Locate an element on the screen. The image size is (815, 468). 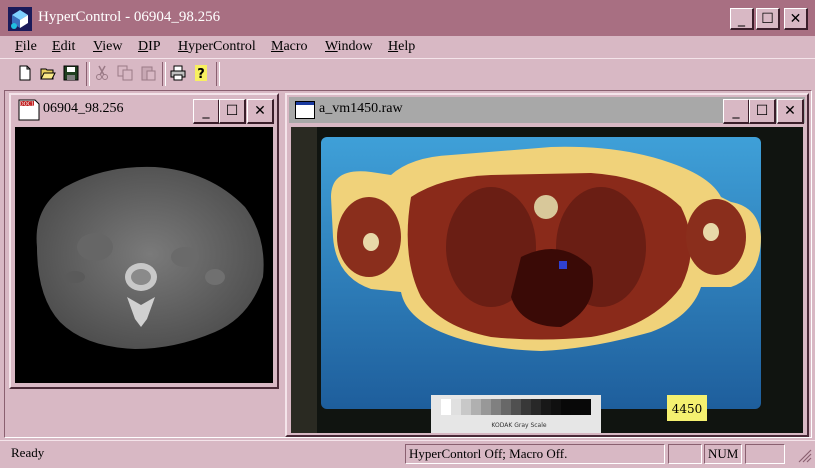
cut-icon is located at coordinates (102, 72).